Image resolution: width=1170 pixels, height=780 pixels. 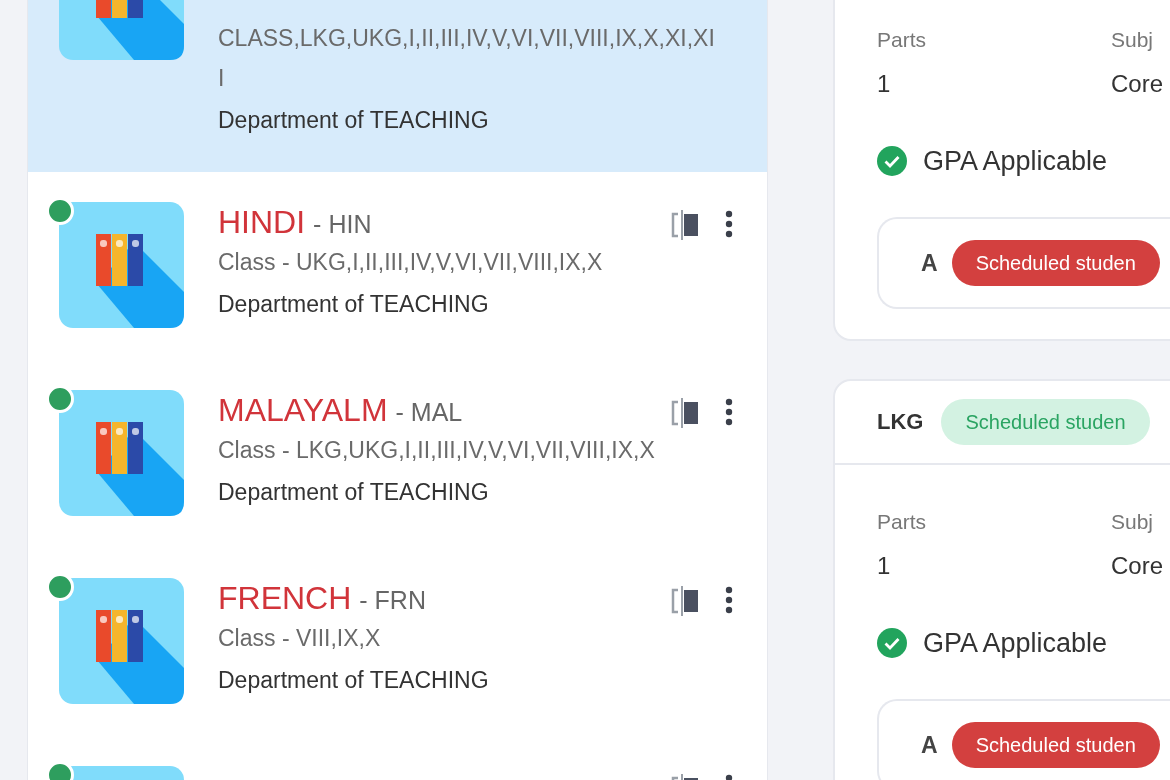 What do you see at coordinates (342, 224) in the screenshot?
I see `subject-code: - HIN` at bounding box center [342, 224].